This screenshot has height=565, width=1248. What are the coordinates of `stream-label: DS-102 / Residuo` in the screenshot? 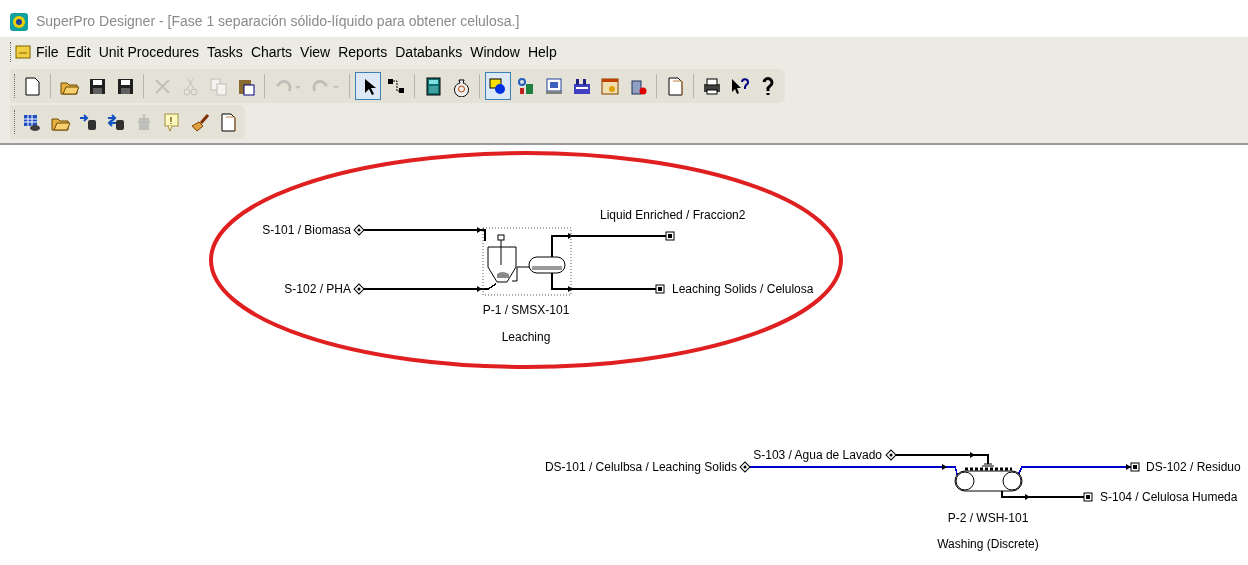 It's located at (1193, 467).